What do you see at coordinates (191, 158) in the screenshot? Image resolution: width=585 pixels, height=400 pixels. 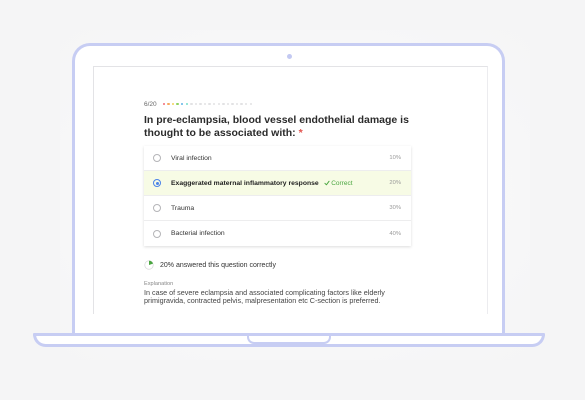 I see `option-label: Viral infection` at bounding box center [191, 158].